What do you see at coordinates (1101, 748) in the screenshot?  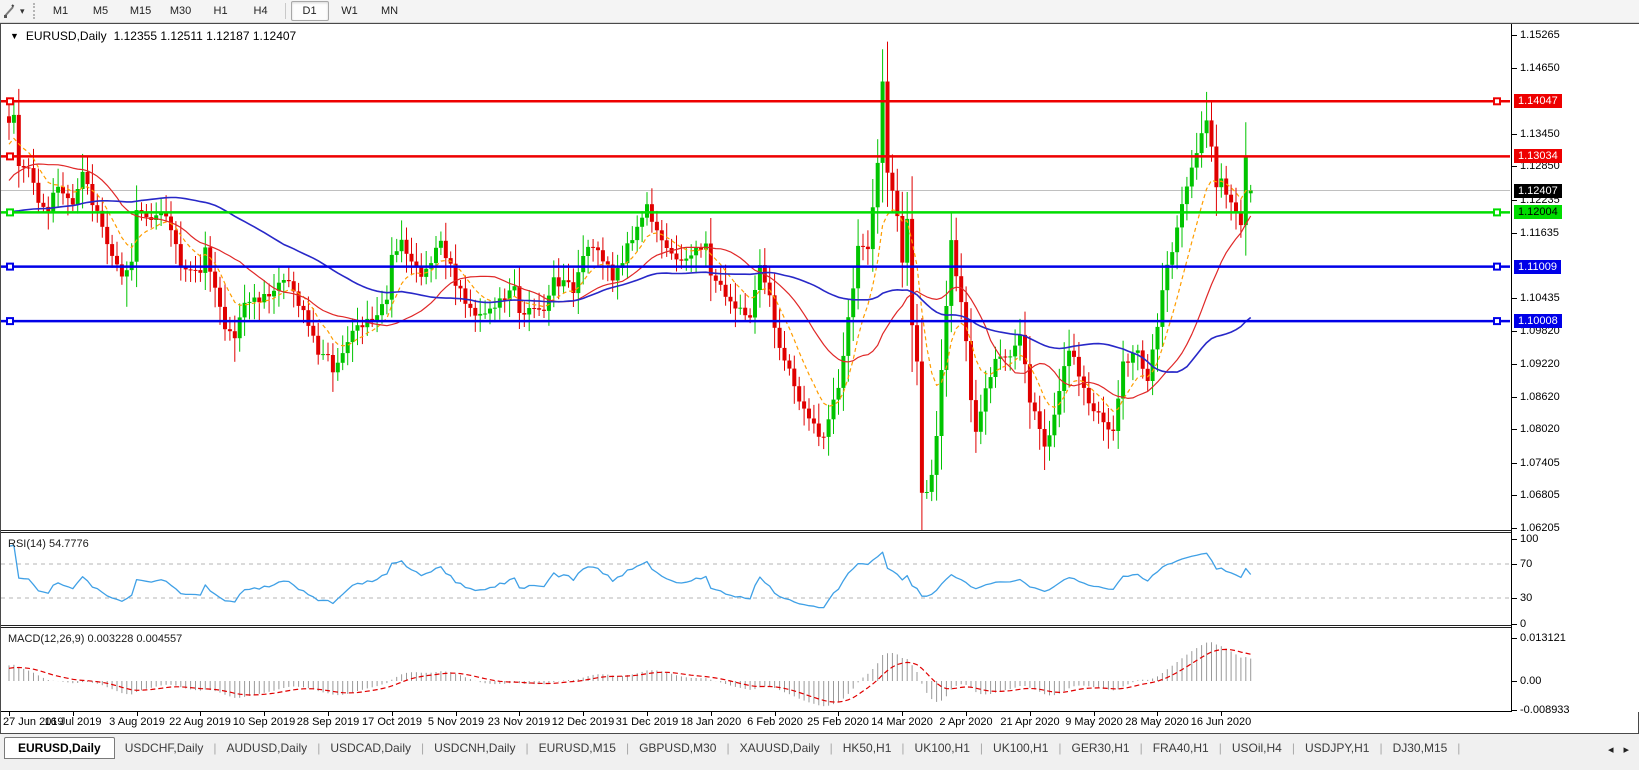 I see `chart-tab-ger30-h1: GER30,H1` at bounding box center [1101, 748].